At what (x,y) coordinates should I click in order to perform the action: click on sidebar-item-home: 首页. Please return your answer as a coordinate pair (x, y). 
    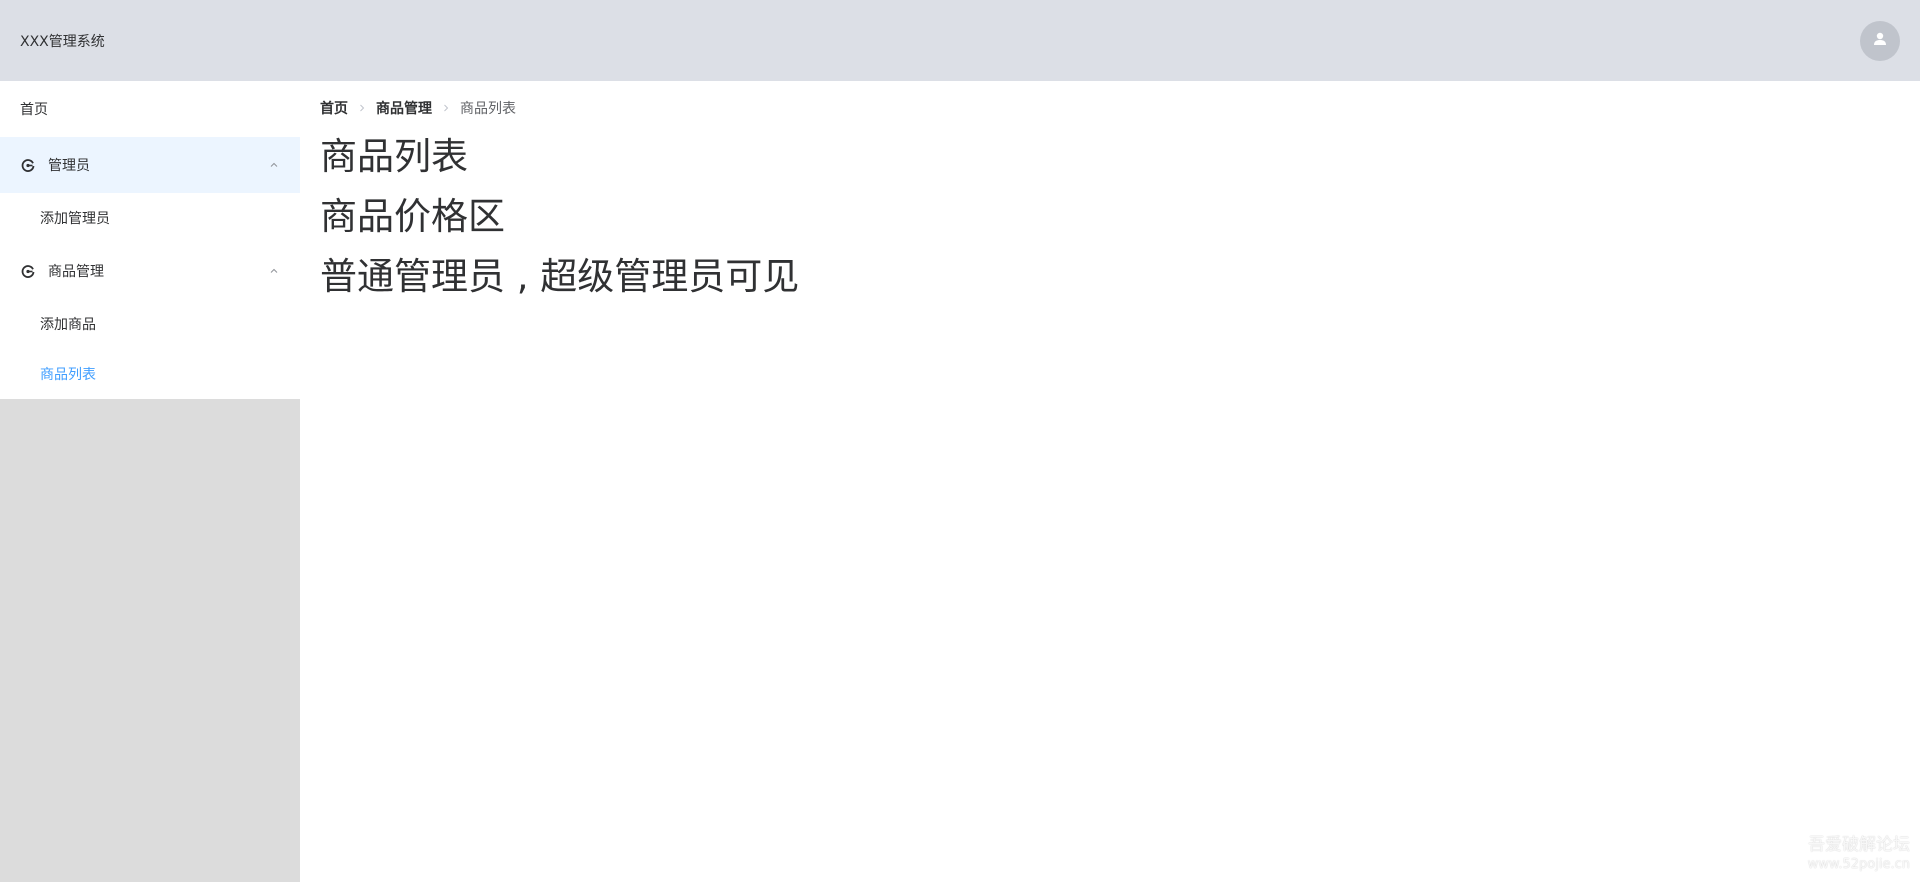
    Looking at the image, I should click on (150, 109).